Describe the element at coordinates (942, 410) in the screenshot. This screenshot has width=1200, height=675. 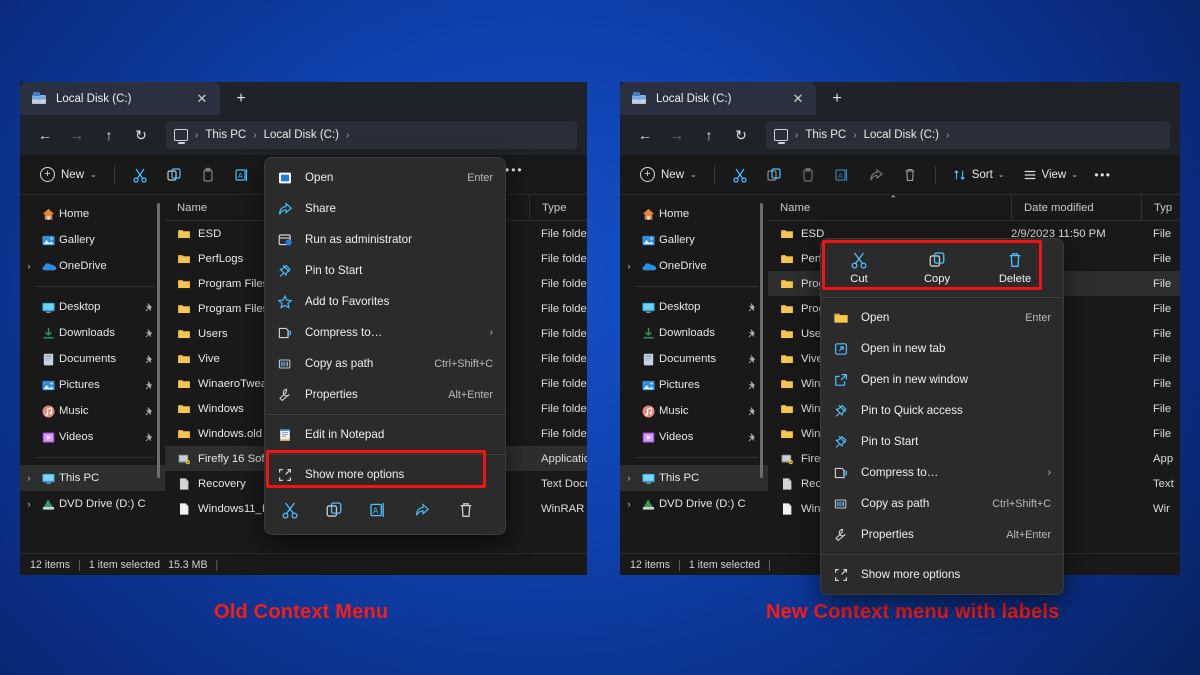
I see `menu-item-pin-to-quick-access: Pin to Quick access` at that location.